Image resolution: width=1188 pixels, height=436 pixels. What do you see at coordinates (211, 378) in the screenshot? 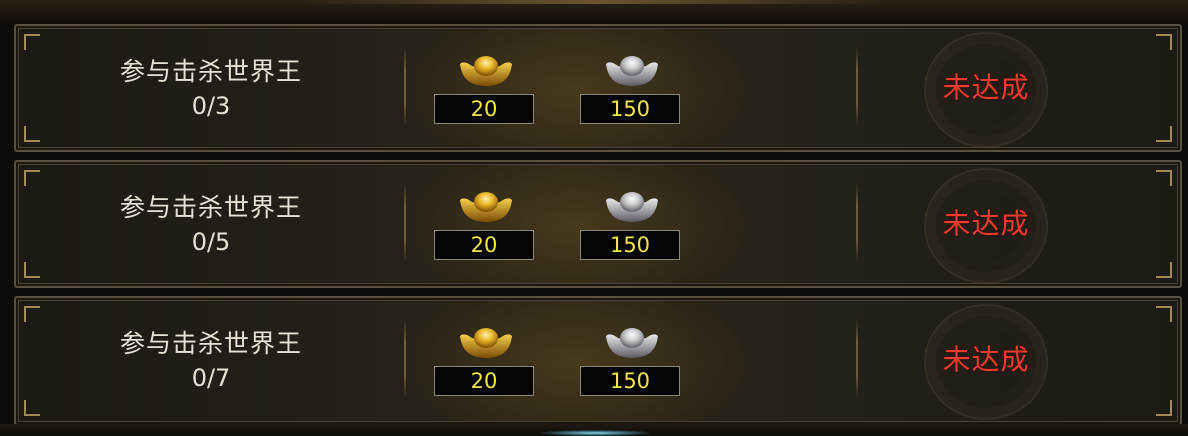
I see `quest-progress: 0/7` at bounding box center [211, 378].